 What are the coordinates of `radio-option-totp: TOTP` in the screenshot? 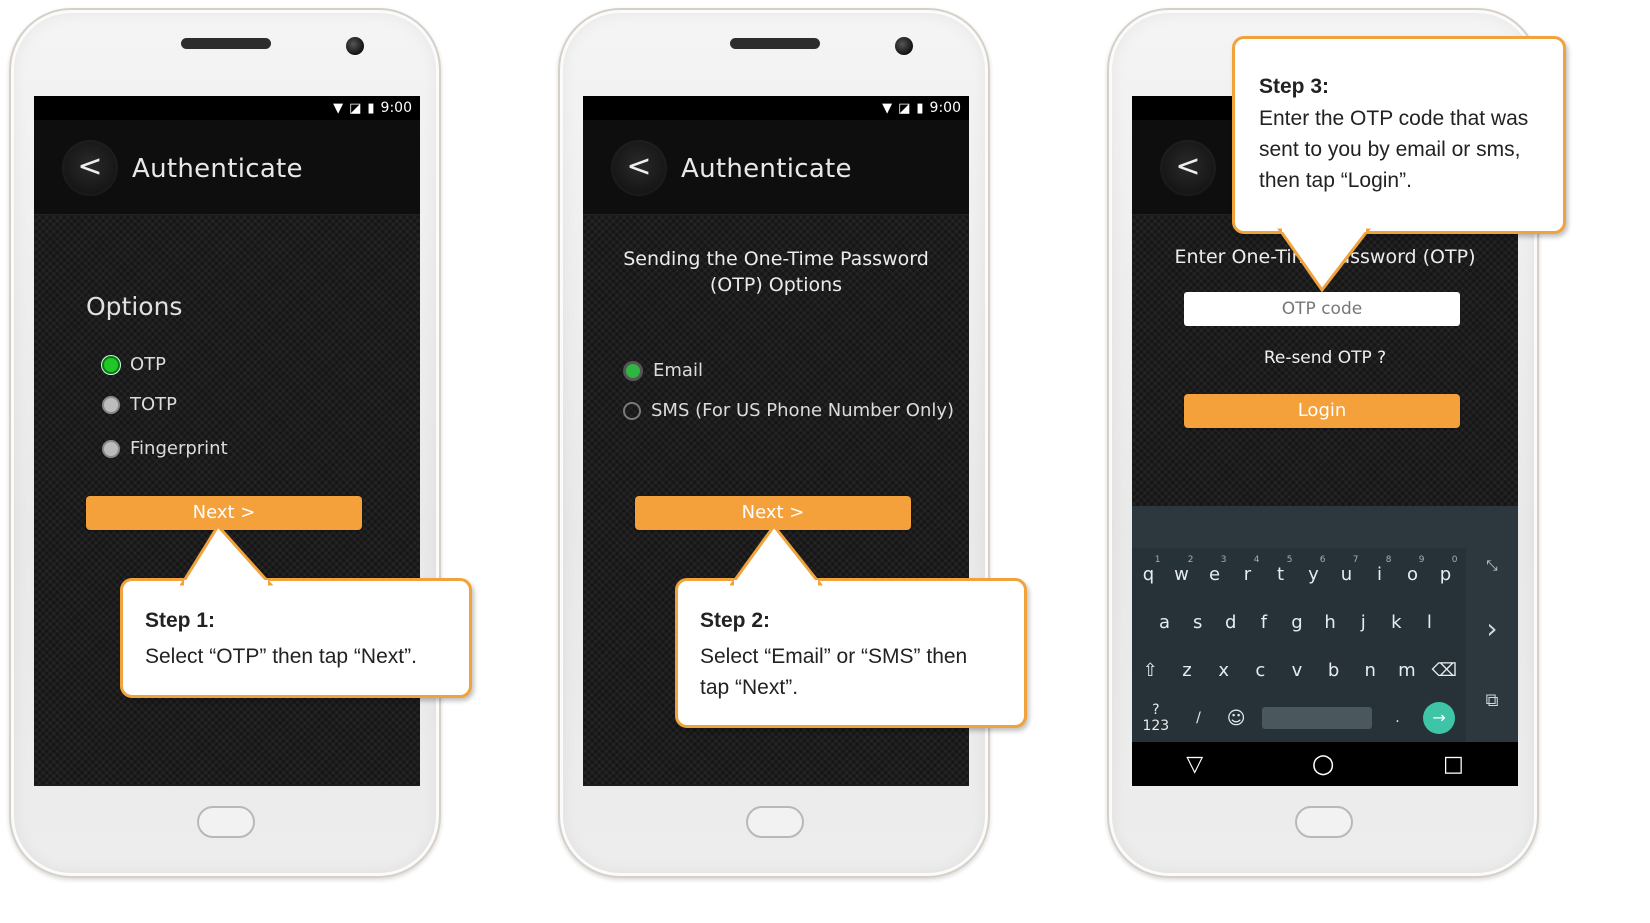 It's located at (139, 404).